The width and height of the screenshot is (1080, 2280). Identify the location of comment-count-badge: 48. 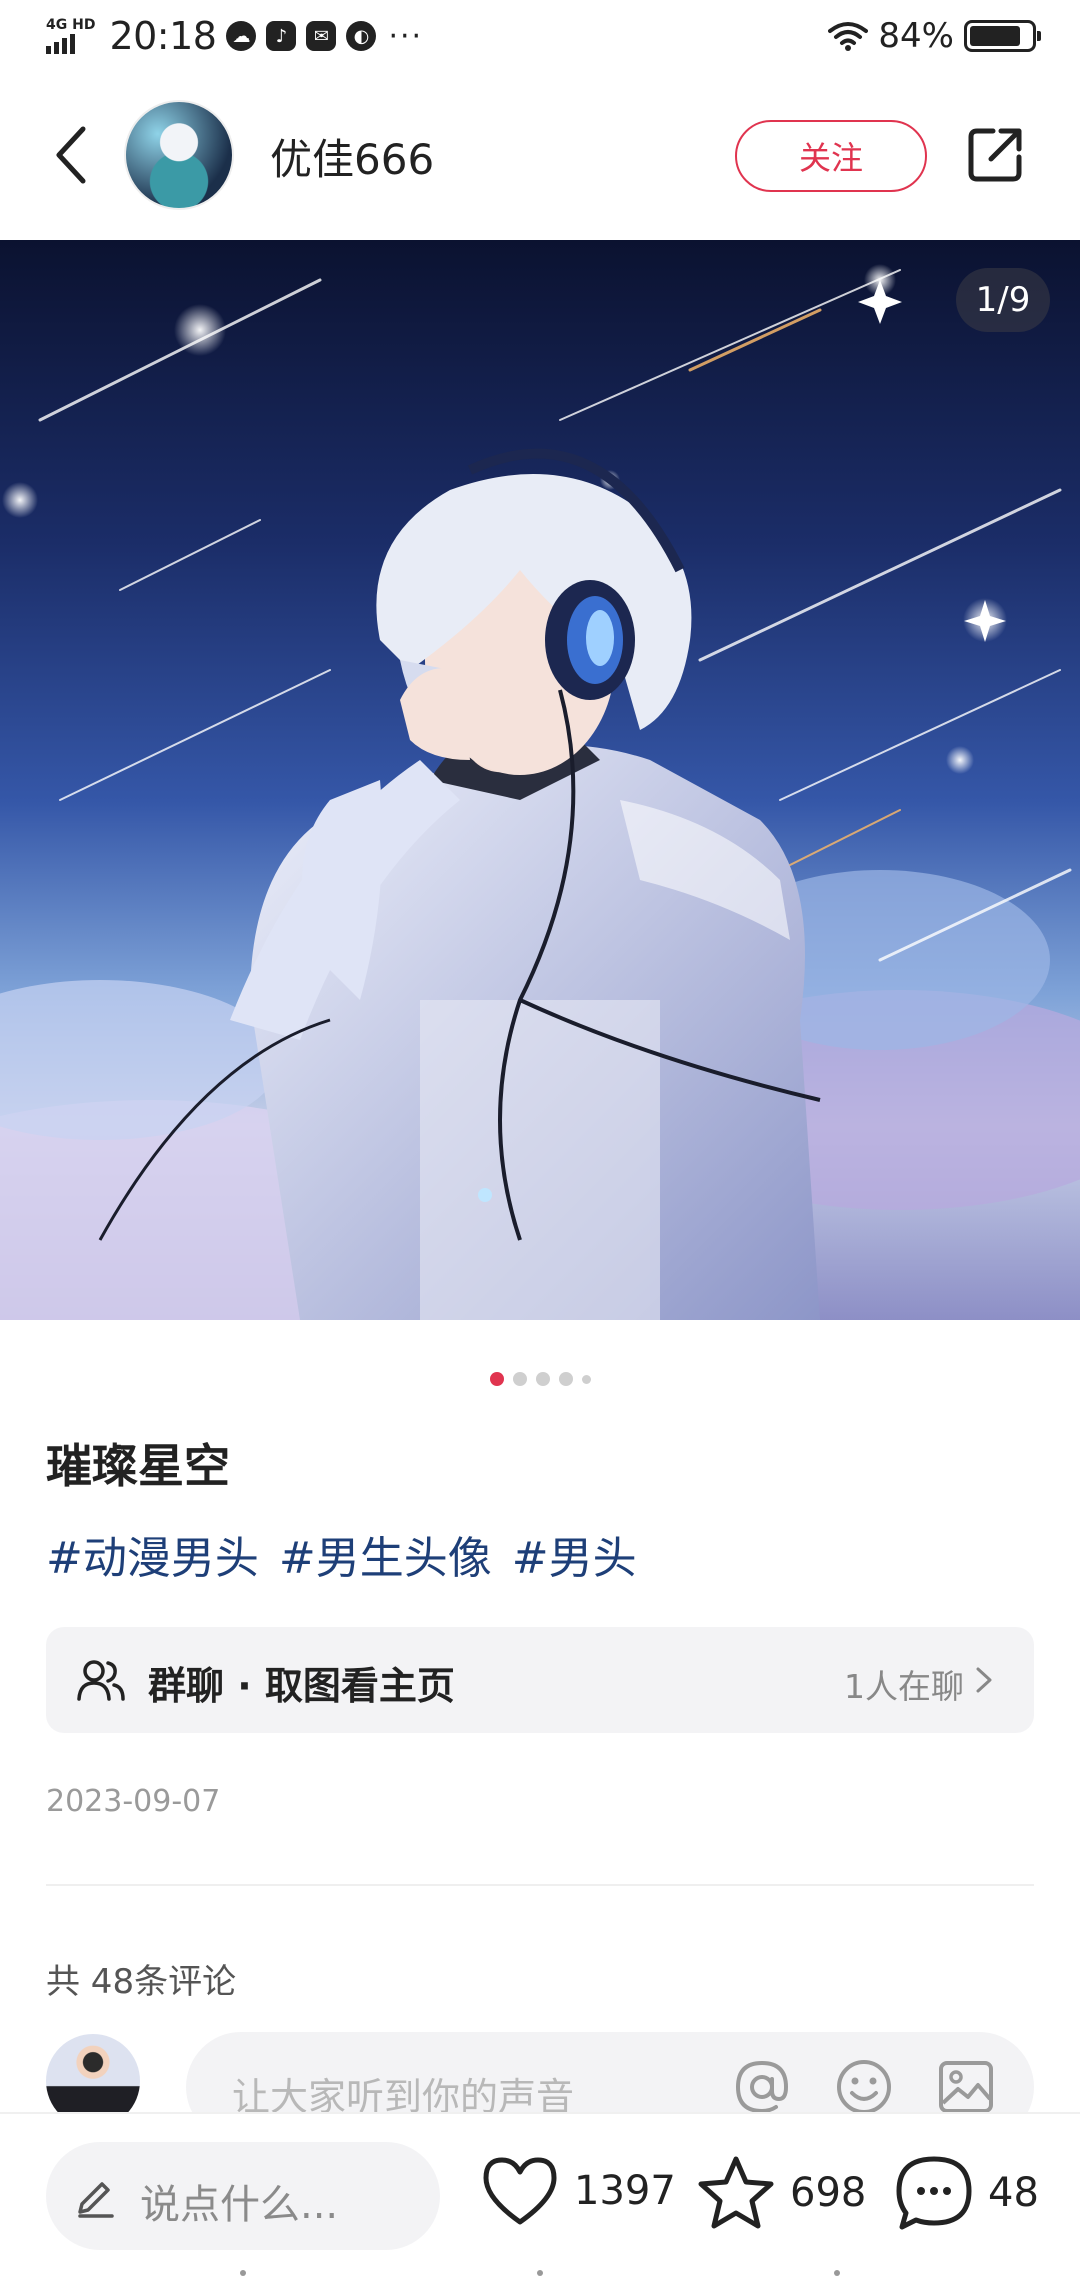
(1013, 2193).